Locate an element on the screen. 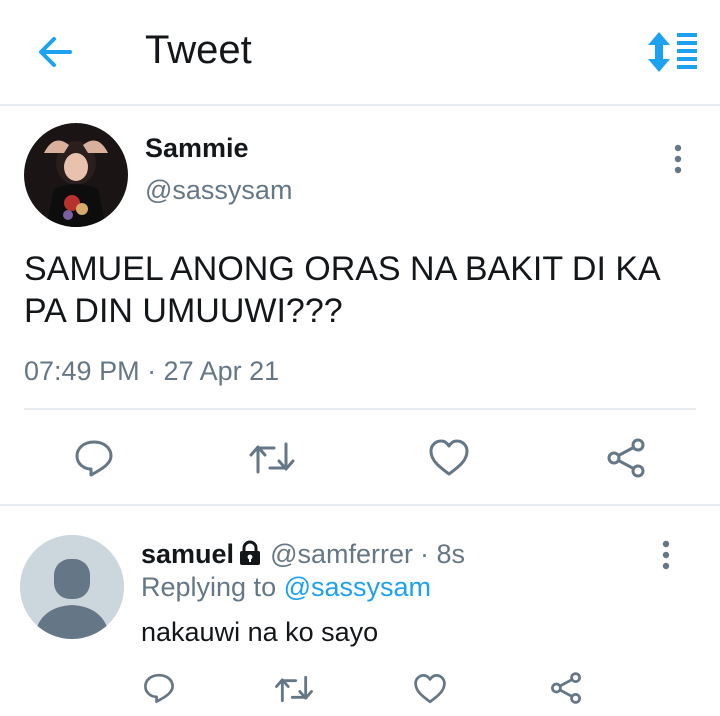 This screenshot has width=720, height=716. tweet-timestamp: 07:49 PM · 27 Apr 21 is located at coordinates (152, 371).